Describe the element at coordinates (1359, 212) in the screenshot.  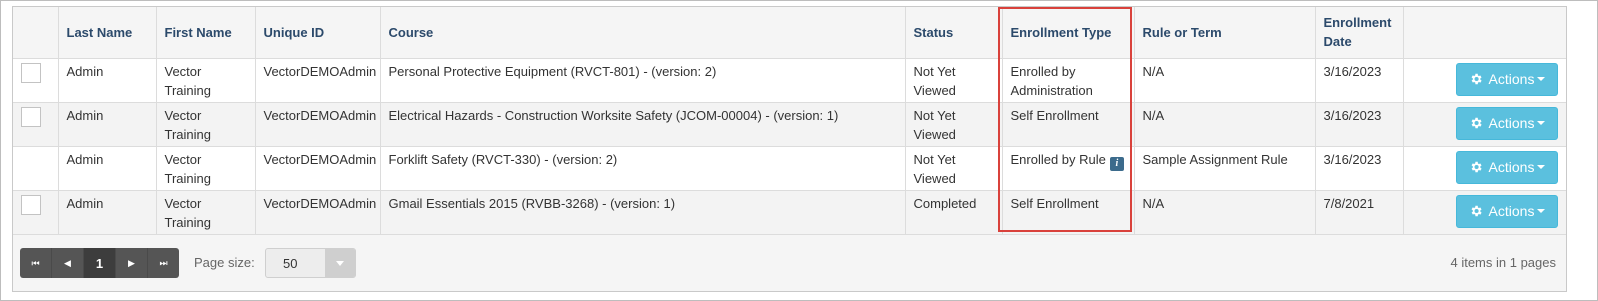
I see `cell-enrollment-date: 7/8/2021` at that location.